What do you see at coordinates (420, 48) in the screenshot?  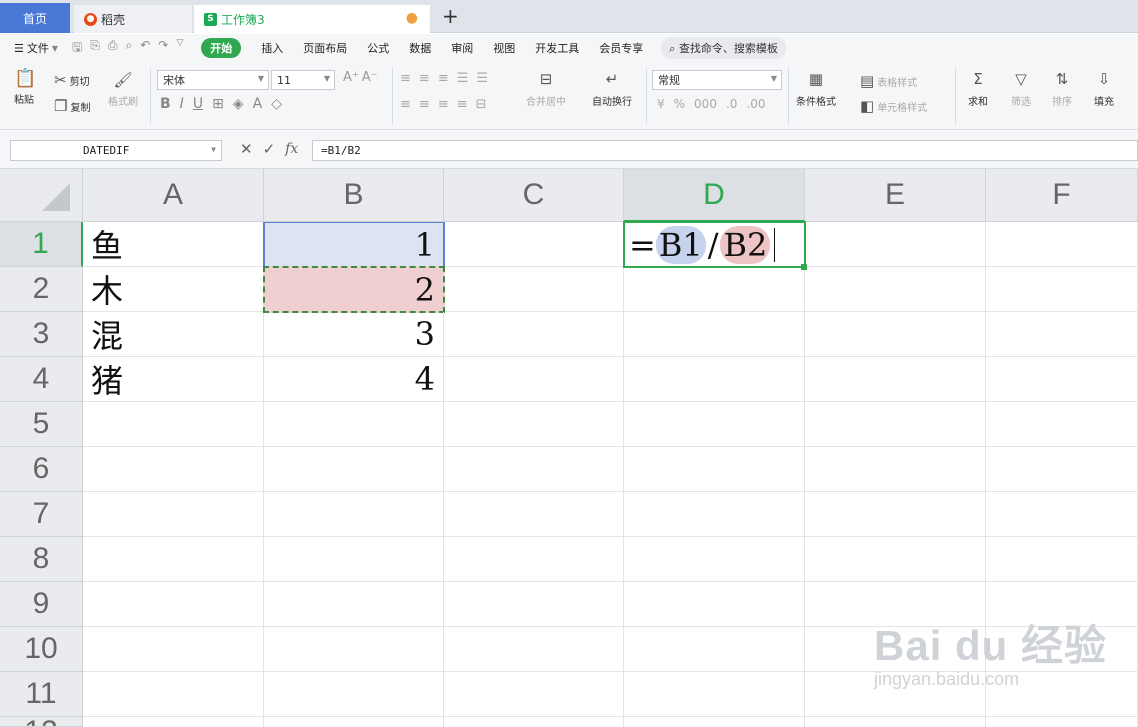 I see `tab-data: 数据` at bounding box center [420, 48].